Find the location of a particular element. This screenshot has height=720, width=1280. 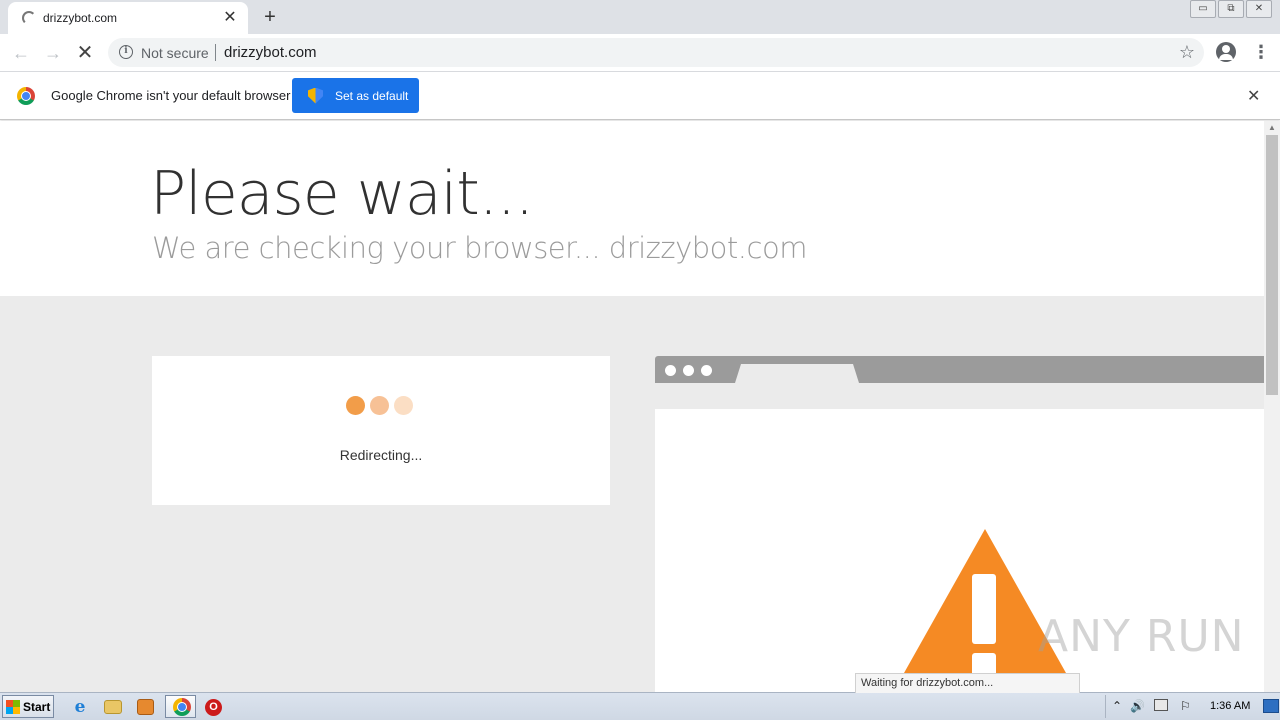

back-arrow-icon: ← is located at coordinates (21, 53).